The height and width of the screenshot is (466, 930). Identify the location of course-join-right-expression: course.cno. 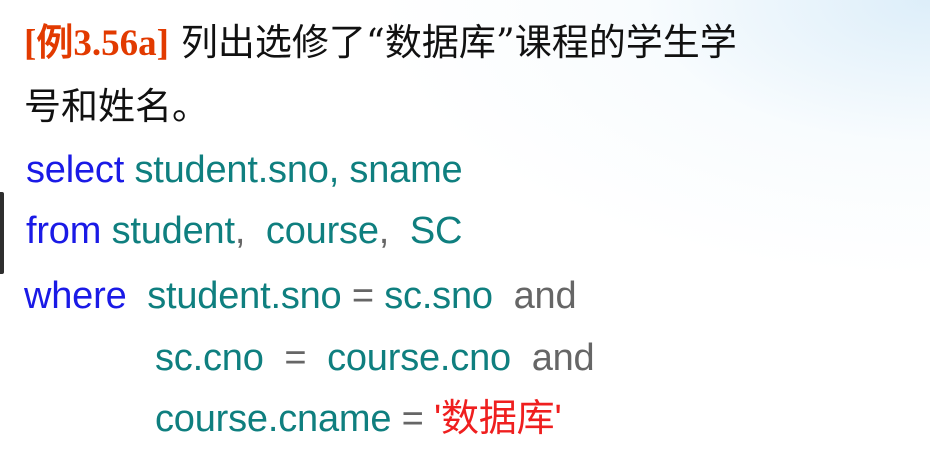
(419, 358).